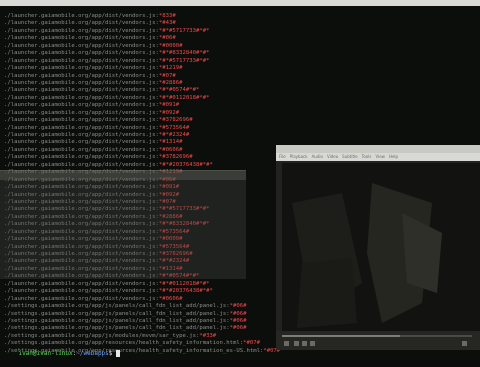 This screenshot has width=480, height=367. I want to click on matched-code: *#33#, so click(208, 335).